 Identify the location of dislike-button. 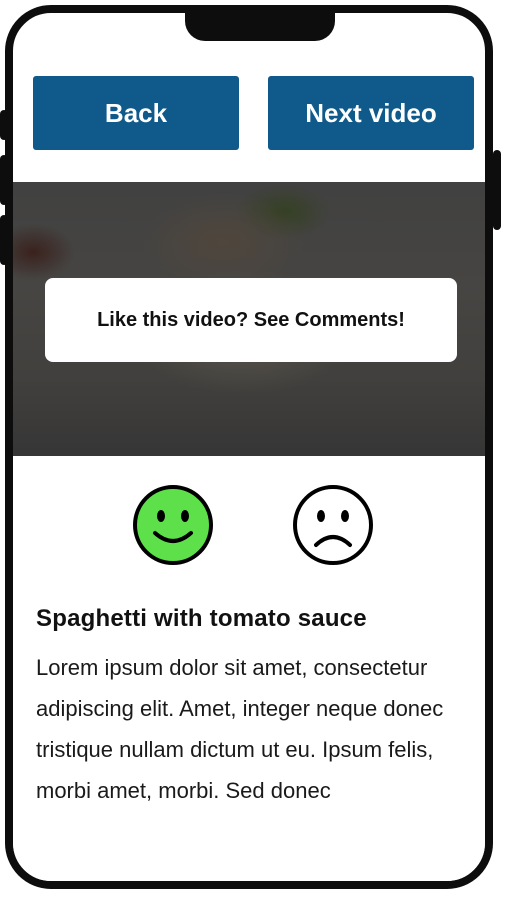
(333, 525).